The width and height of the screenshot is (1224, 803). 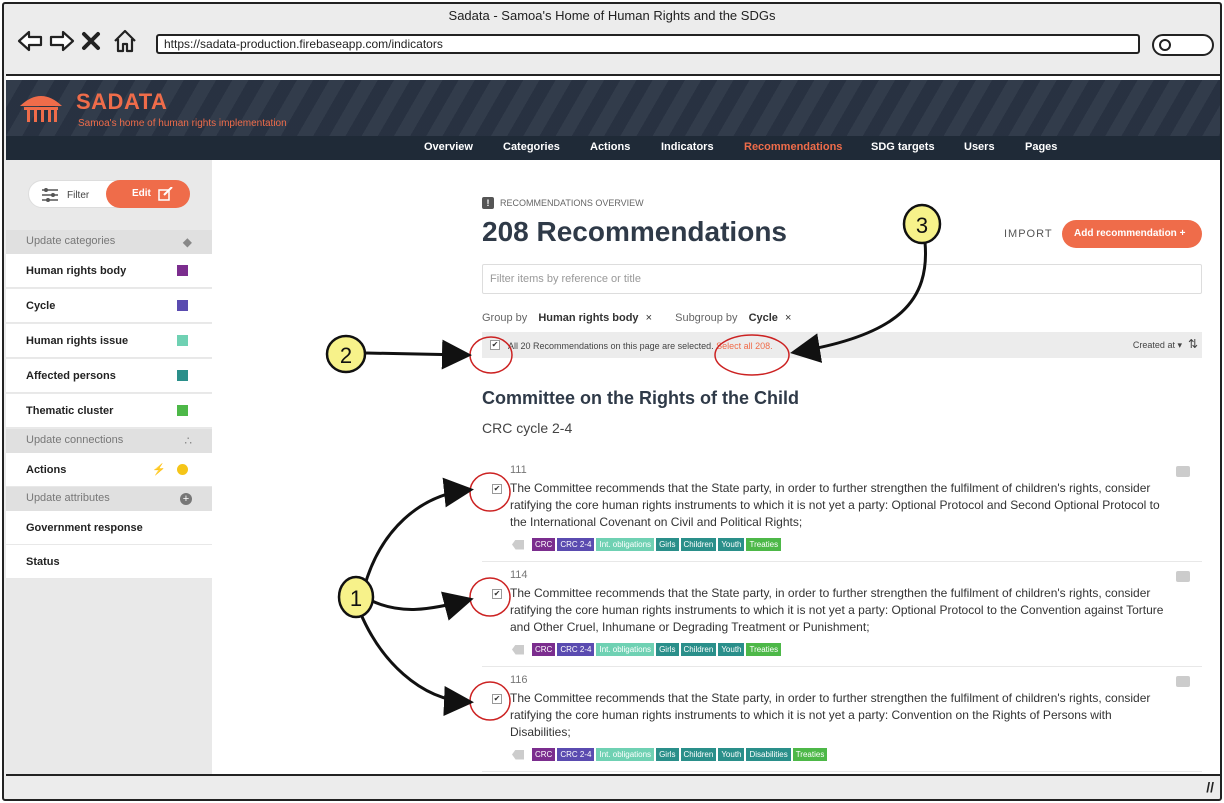 I want to click on update-attributes-label: Update attributes, so click(x=68, y=498).